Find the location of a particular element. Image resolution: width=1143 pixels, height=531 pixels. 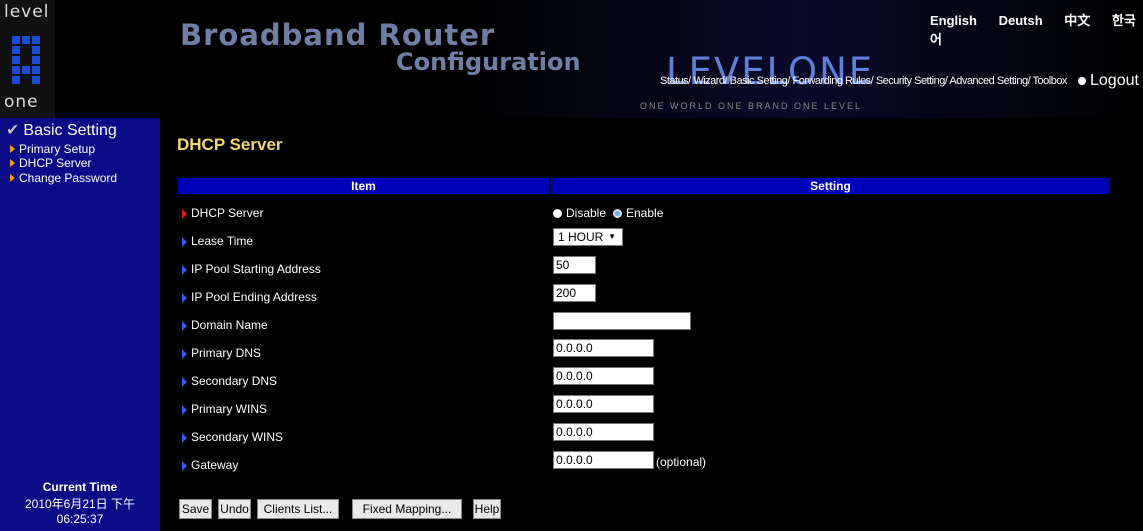

row-label-gateway: Gateway is located at coordinates (210, 465).